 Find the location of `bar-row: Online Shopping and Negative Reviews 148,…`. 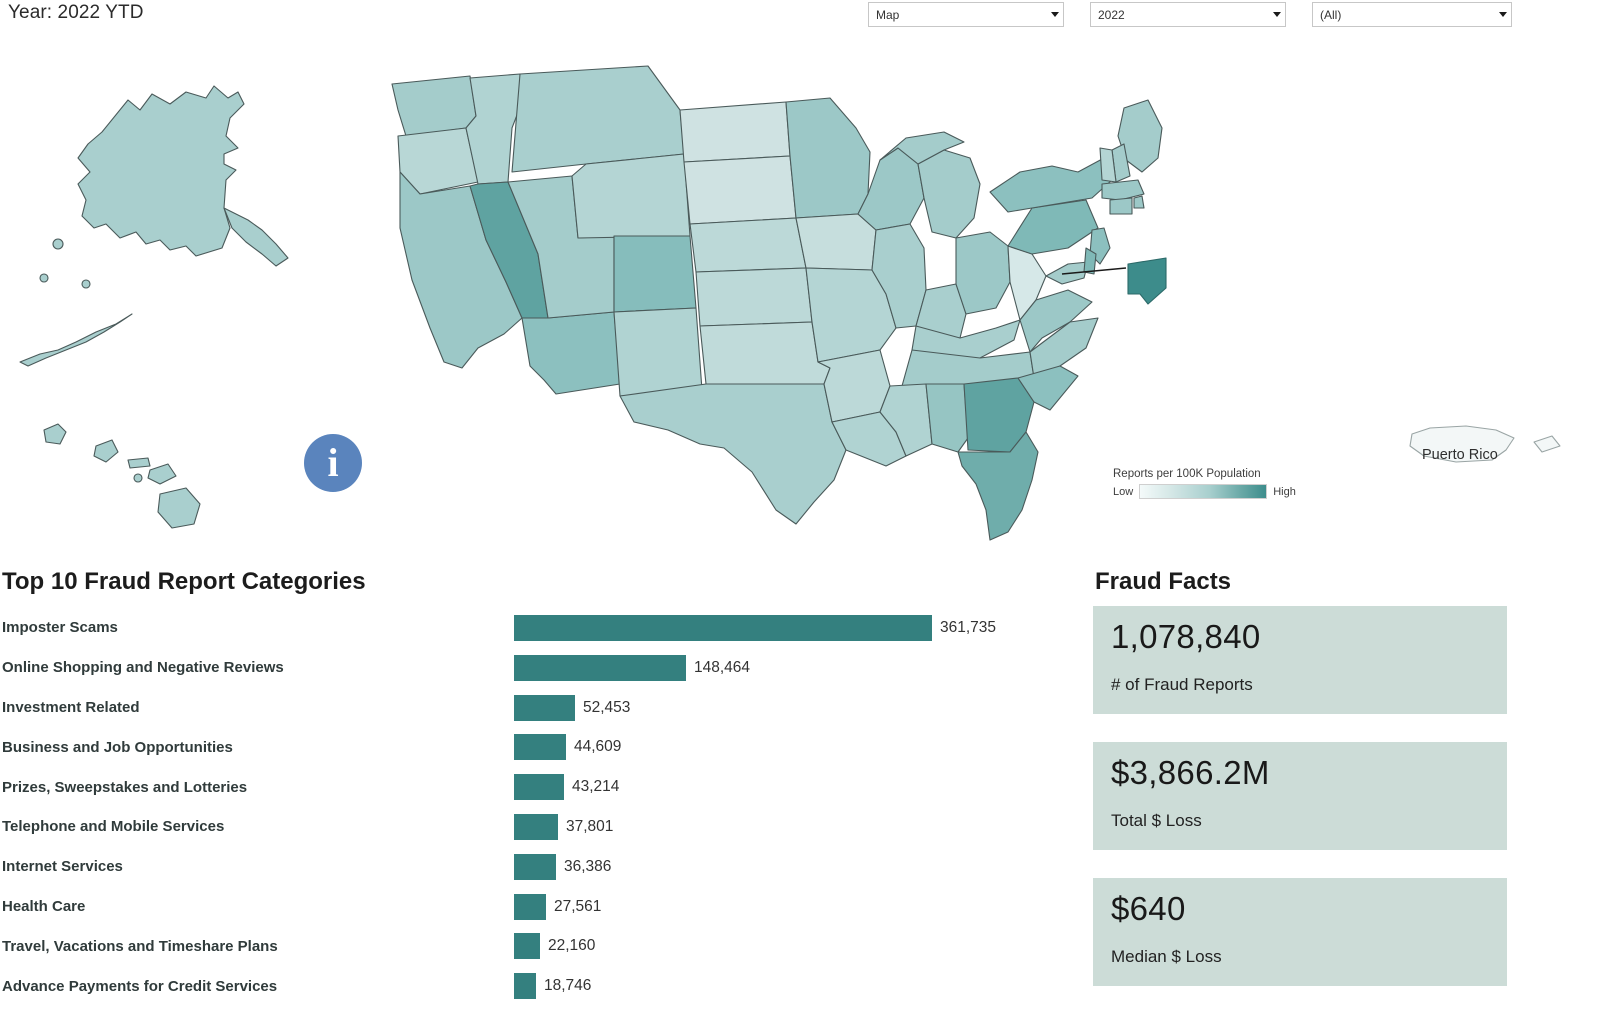

bar-row: Online Shopping and Negative Reviews 148,… is located at coordinates (537, 668).